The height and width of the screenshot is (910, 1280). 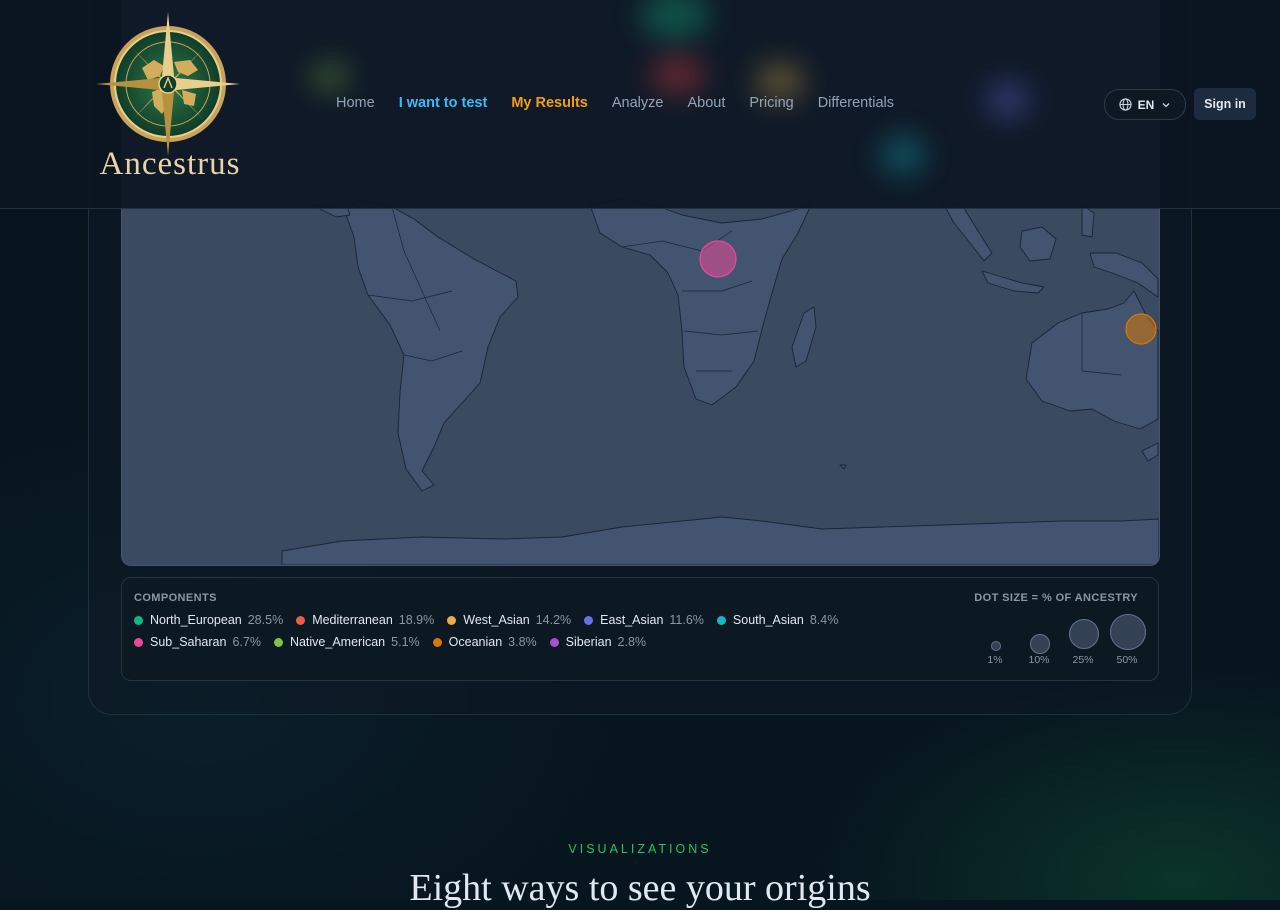 I want to click on legend-item: Sub_Saharan 6.7%, so click(x=197, y=642).